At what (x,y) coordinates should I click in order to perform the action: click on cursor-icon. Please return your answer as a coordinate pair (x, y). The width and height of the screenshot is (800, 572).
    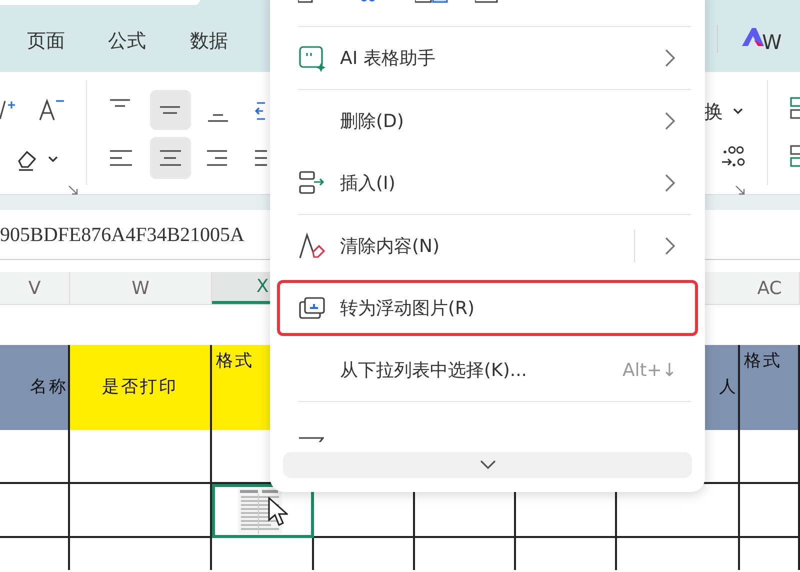
    Looking at the image, I should click on (278, 512).